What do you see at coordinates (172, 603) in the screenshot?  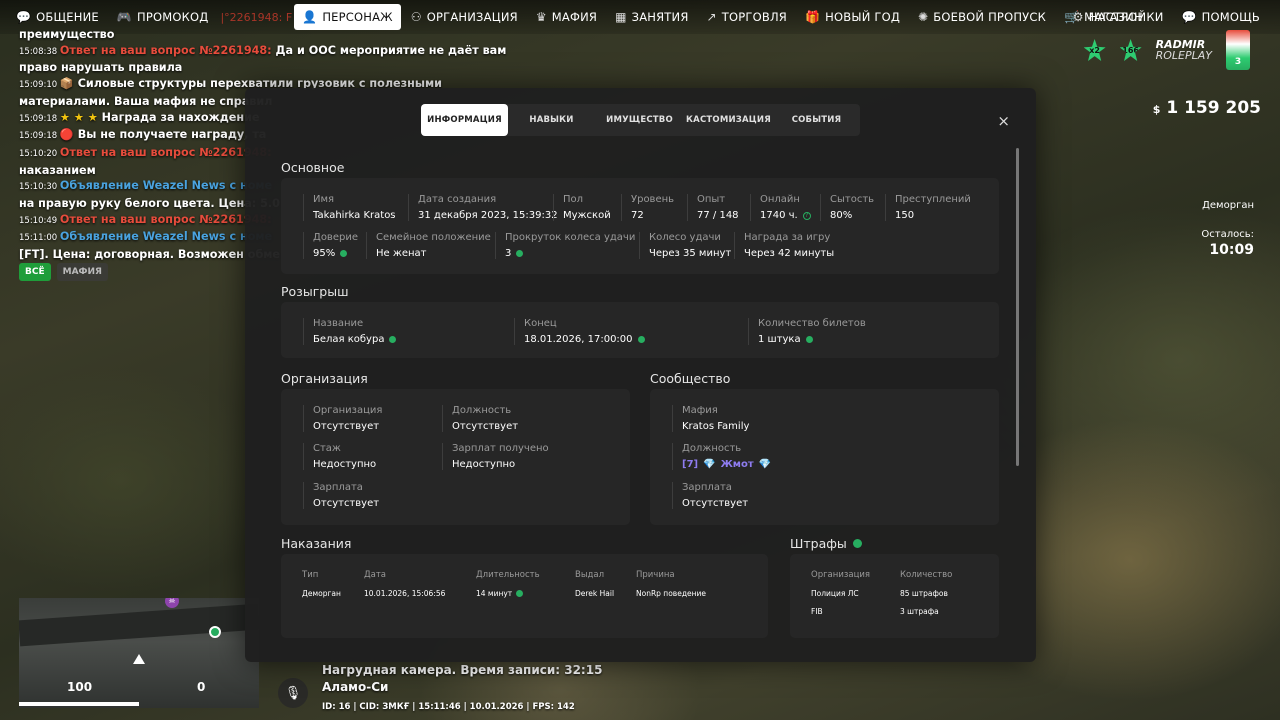 I see `mafia-marker-icon: ☠` at bounding box center [172, 603].